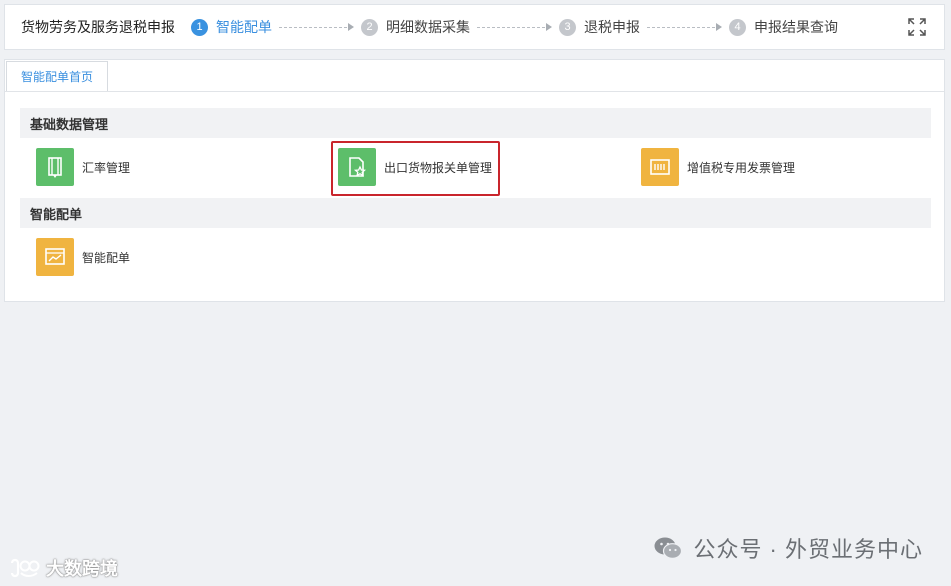 This screenshot has height=586, width=951. What do you see at coordinates (808, 549) in the screenshot?
I see `watermark-text: 公众号 · 外贸业务中心` at bounding box center [808, 549].